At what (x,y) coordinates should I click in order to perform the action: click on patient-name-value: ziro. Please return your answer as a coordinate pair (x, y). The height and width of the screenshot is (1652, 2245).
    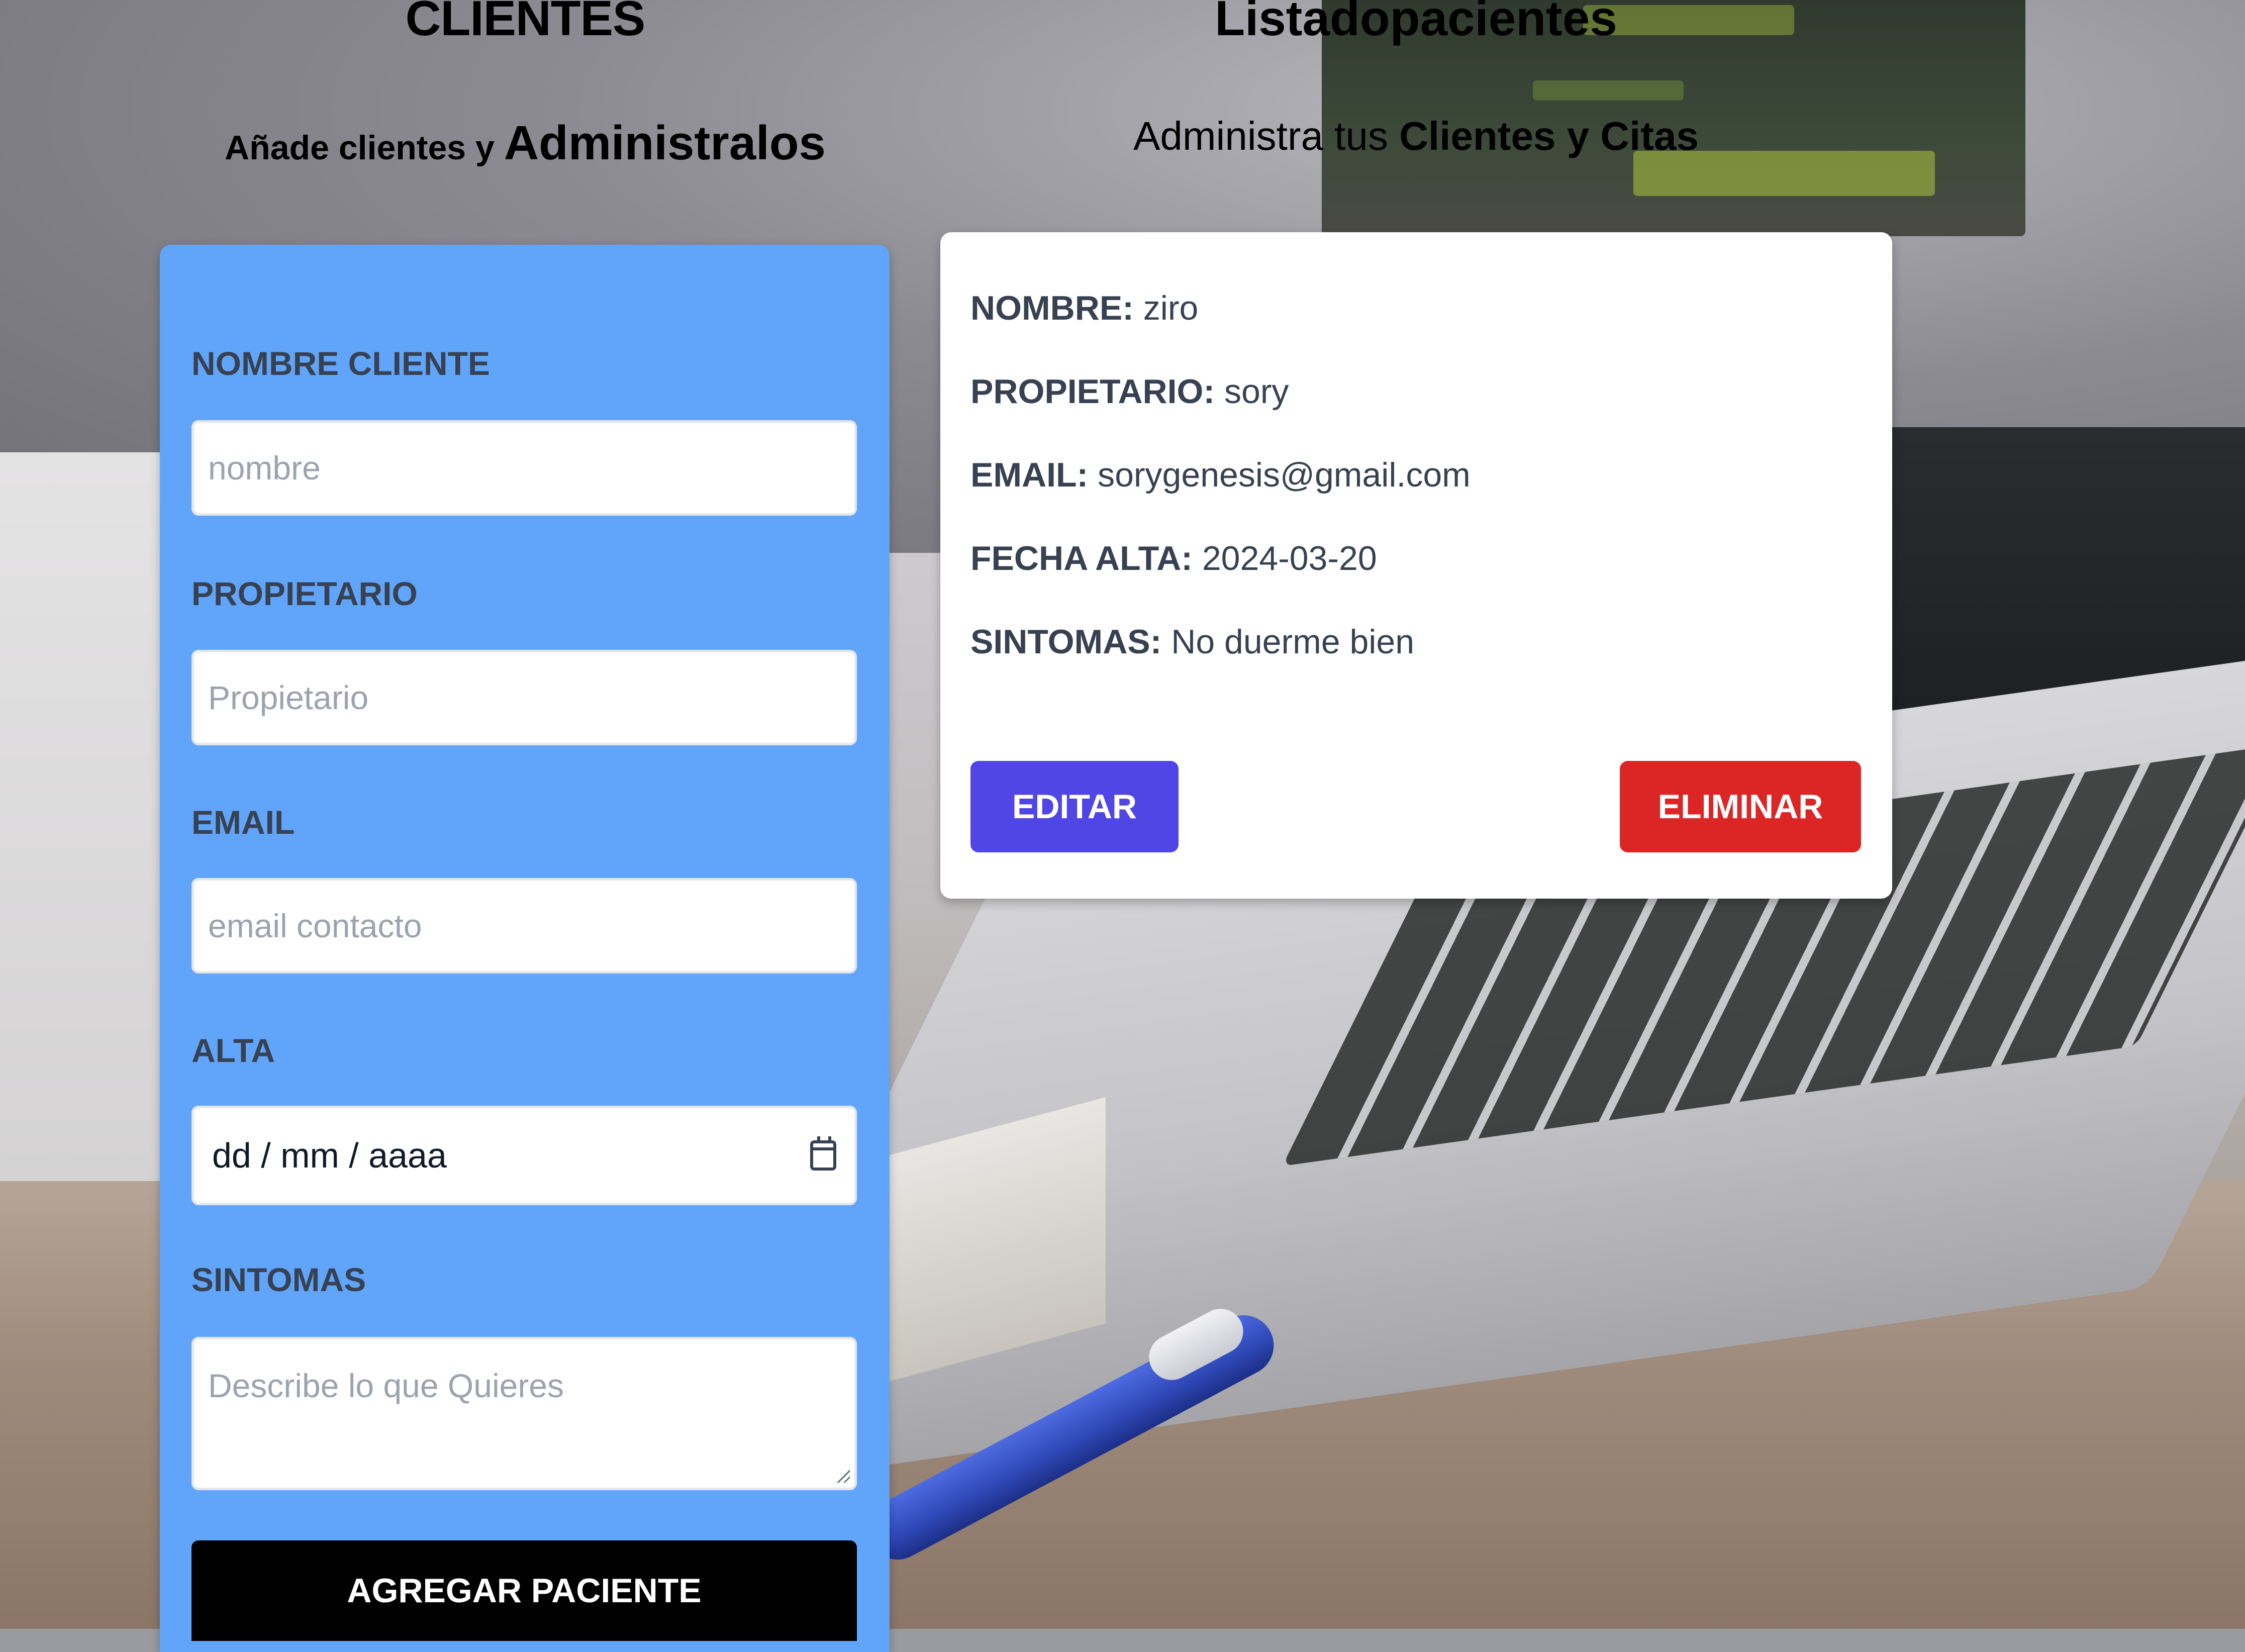
    Looking at the image, I should click on (1171, 308).